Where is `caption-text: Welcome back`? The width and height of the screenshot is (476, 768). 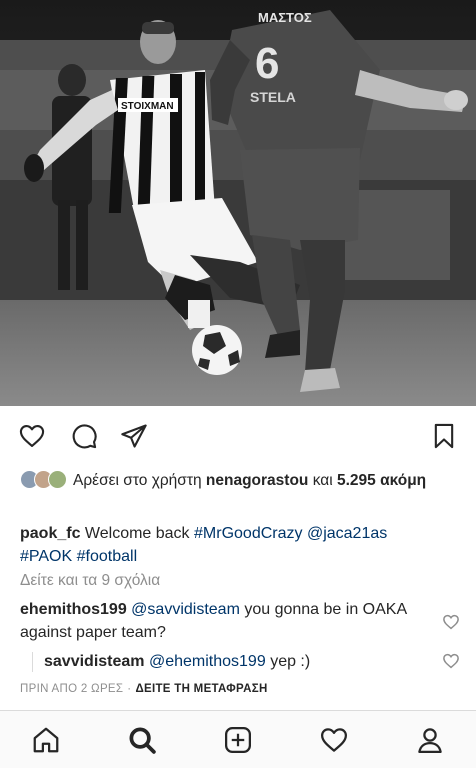
caption-text: Welcome back is located at coordinates (137, 533).